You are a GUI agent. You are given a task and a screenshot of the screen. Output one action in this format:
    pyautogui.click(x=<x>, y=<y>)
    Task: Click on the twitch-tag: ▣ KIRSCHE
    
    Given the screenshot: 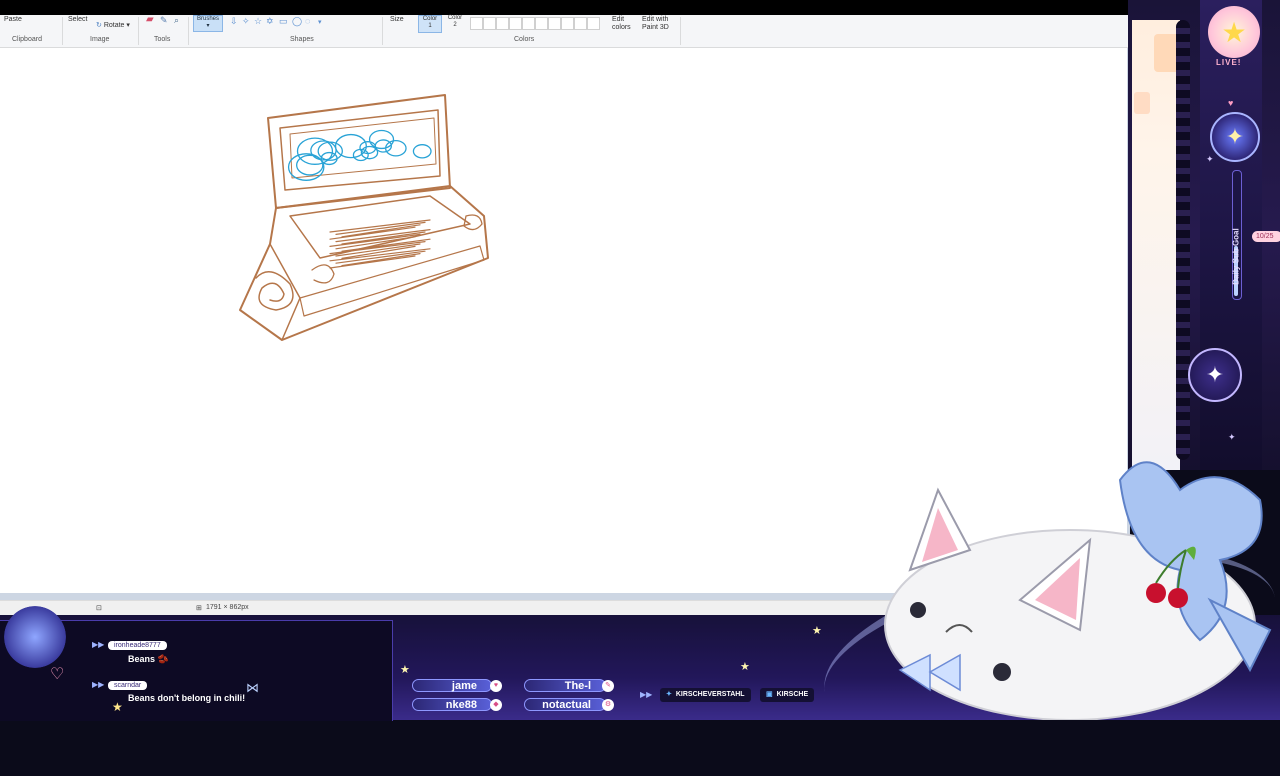 What is the action you would take?
    pyautogui.click(x=787, y=695)
    